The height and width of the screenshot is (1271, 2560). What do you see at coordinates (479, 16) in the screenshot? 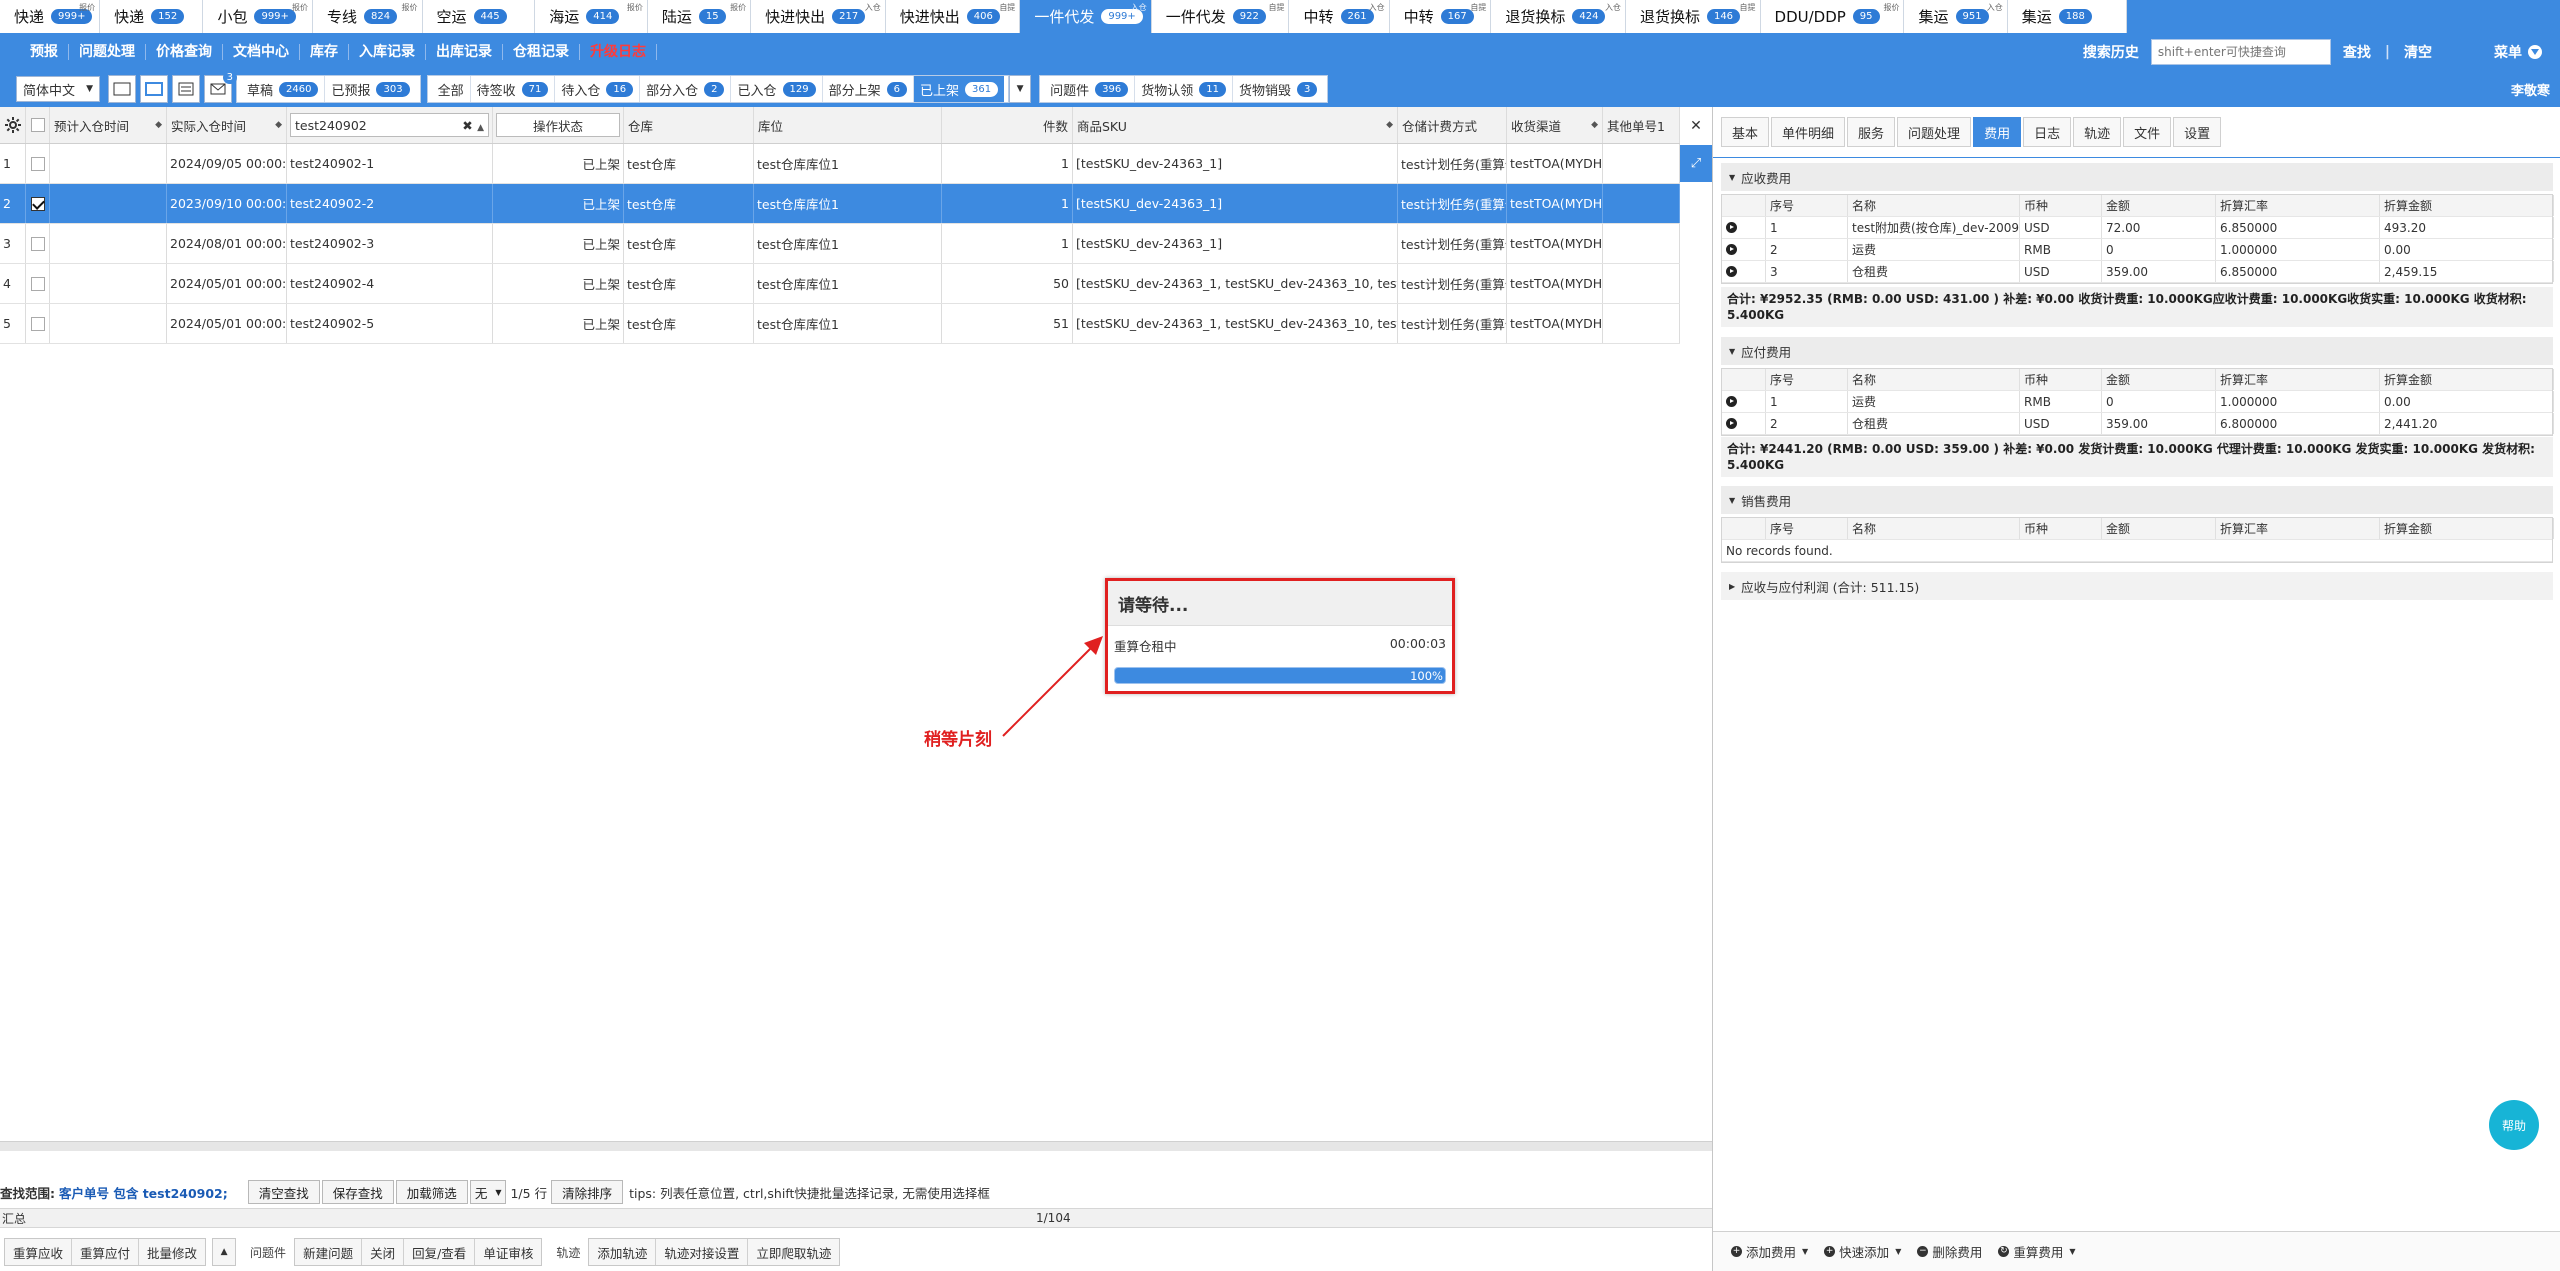
I see `top-tab-5: 空运 445` at bounding box center [479, 16].